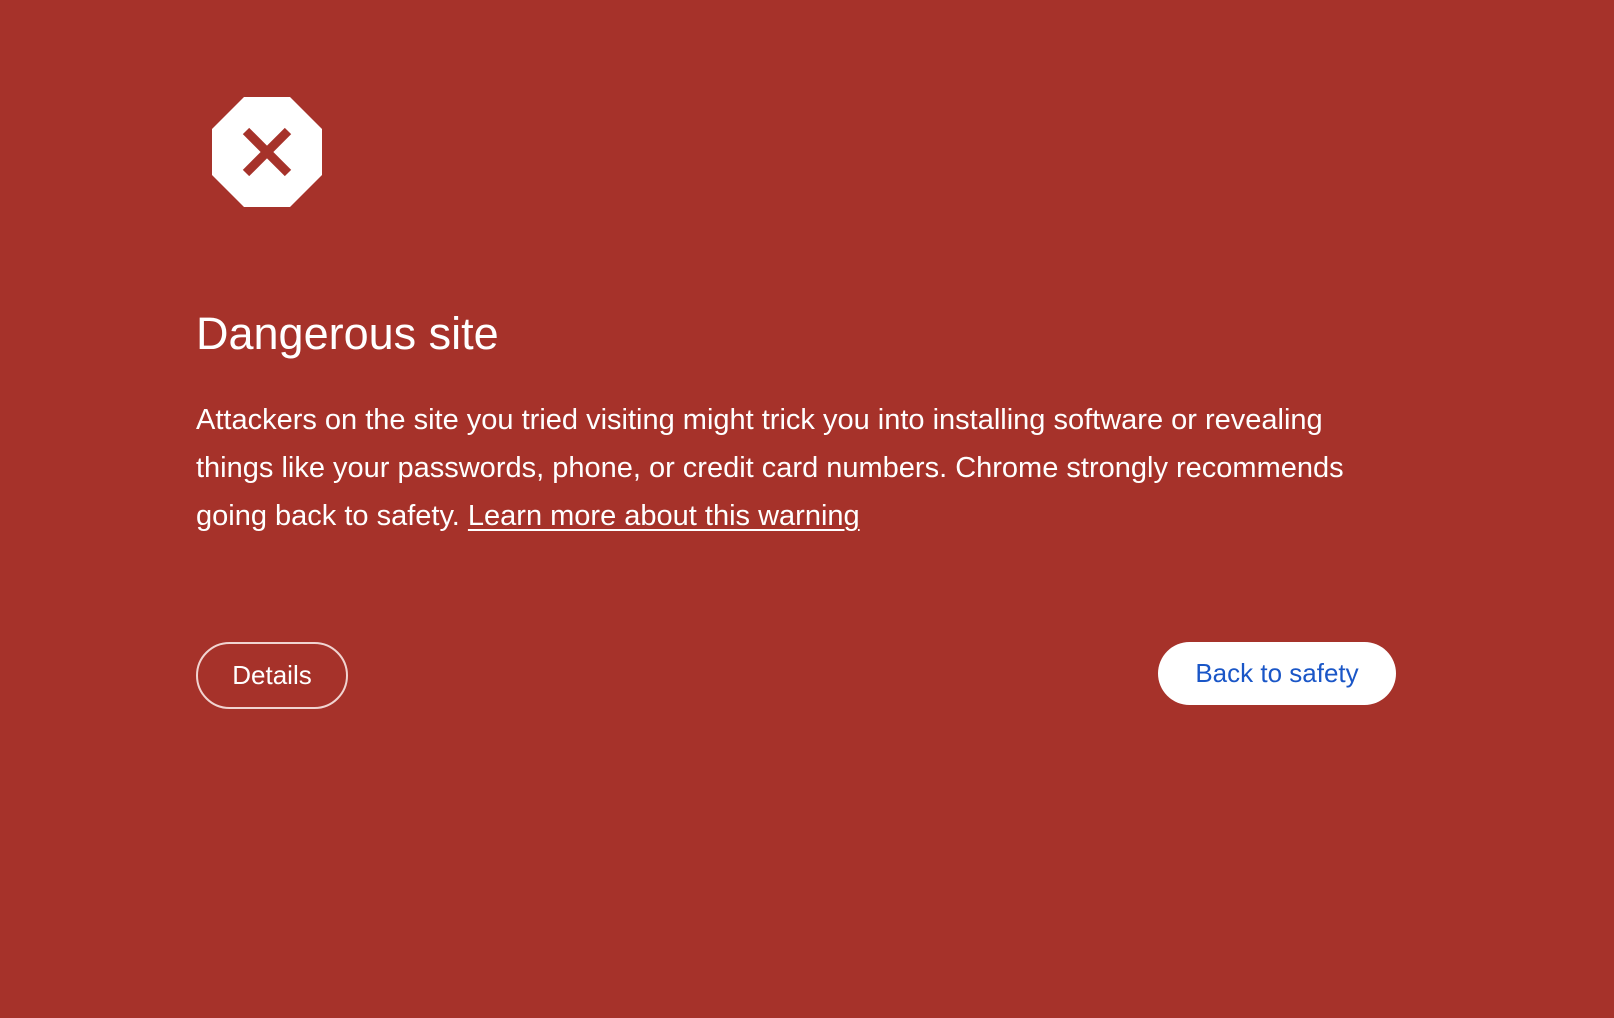  Describe the element at coordinates (664, 516) in the screenshot. I see `learn-more-link: Learn more about this warning` at that location.